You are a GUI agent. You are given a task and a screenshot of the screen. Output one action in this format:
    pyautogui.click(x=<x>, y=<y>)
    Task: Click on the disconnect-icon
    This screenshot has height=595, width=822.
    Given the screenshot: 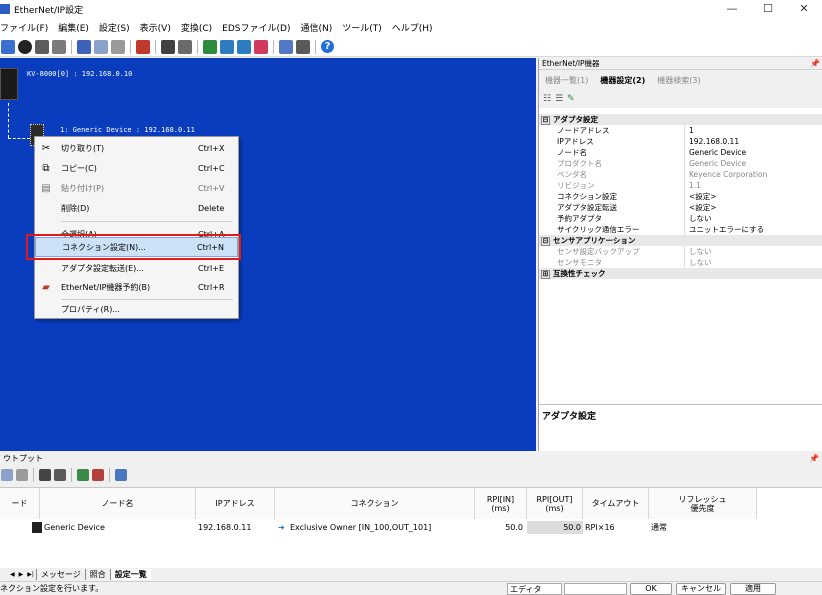 What is the action you would take?
    pyautogui.click(x=8, y=46)
    